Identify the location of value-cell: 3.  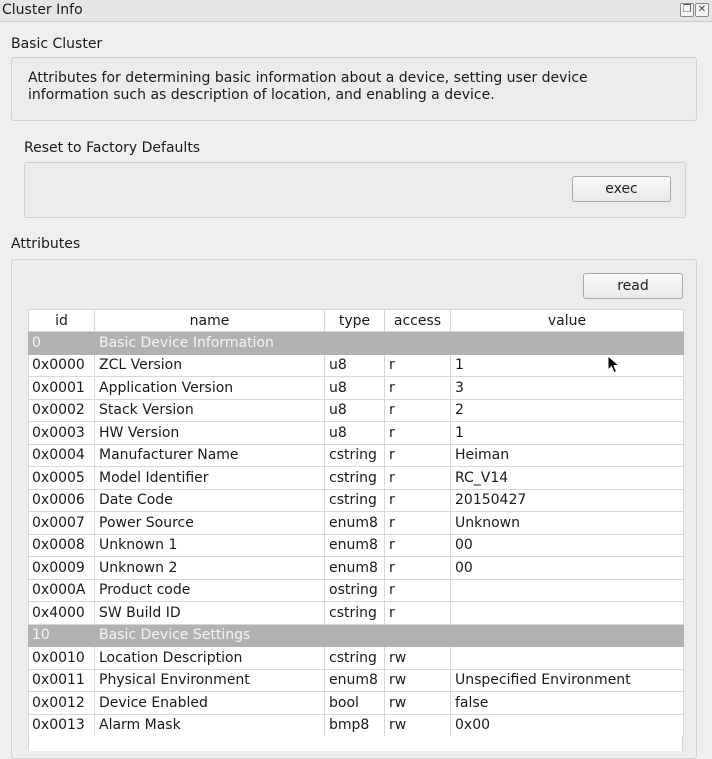
(567, 388).